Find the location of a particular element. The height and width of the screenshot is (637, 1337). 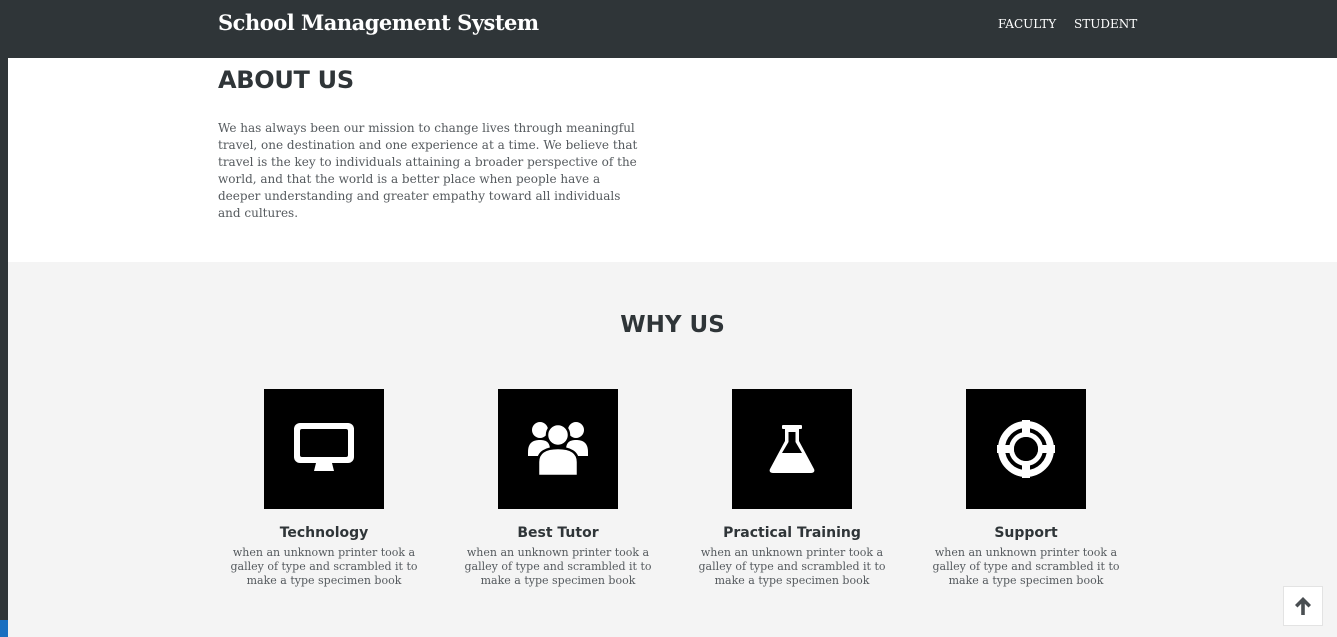

users-icon is located at coordinates (558, 450).